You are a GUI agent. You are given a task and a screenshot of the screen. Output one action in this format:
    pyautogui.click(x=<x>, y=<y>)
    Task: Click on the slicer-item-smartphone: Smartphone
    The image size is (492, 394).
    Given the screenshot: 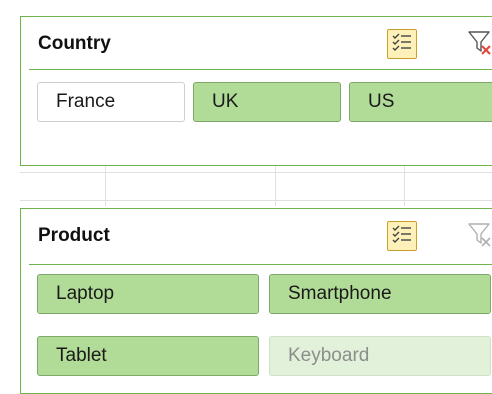 What is the action you would take?
    pyautogui.click(x=380, y=294)
    